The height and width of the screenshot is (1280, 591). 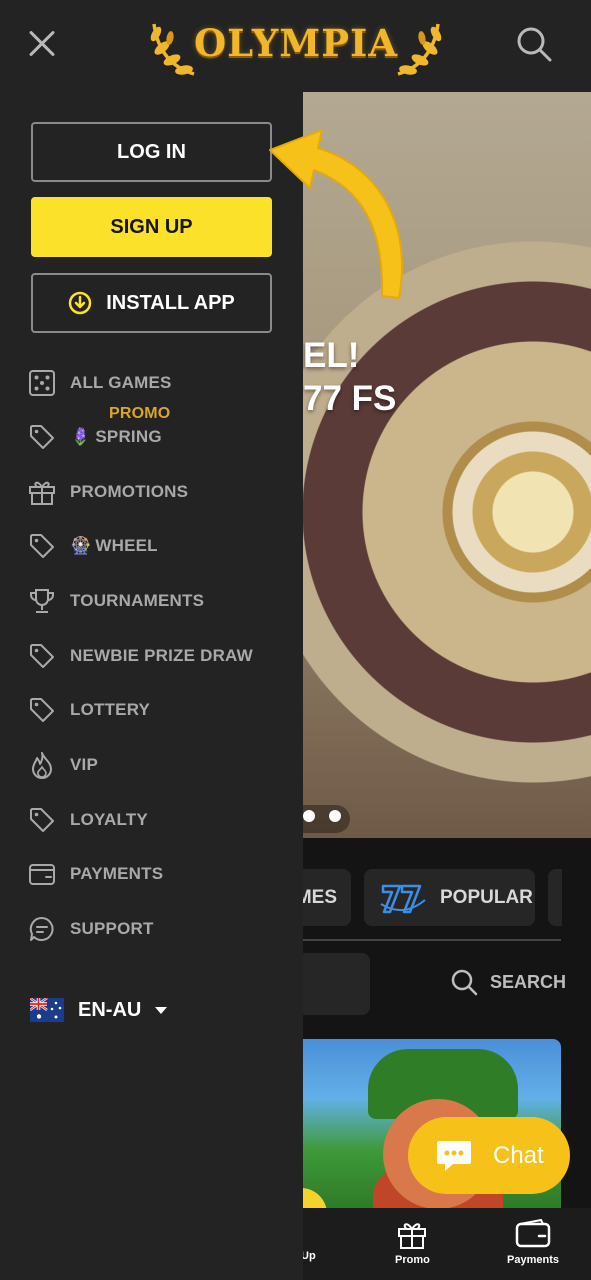 I want to click on chevron-down-icon, so click(x=161, y=1010).